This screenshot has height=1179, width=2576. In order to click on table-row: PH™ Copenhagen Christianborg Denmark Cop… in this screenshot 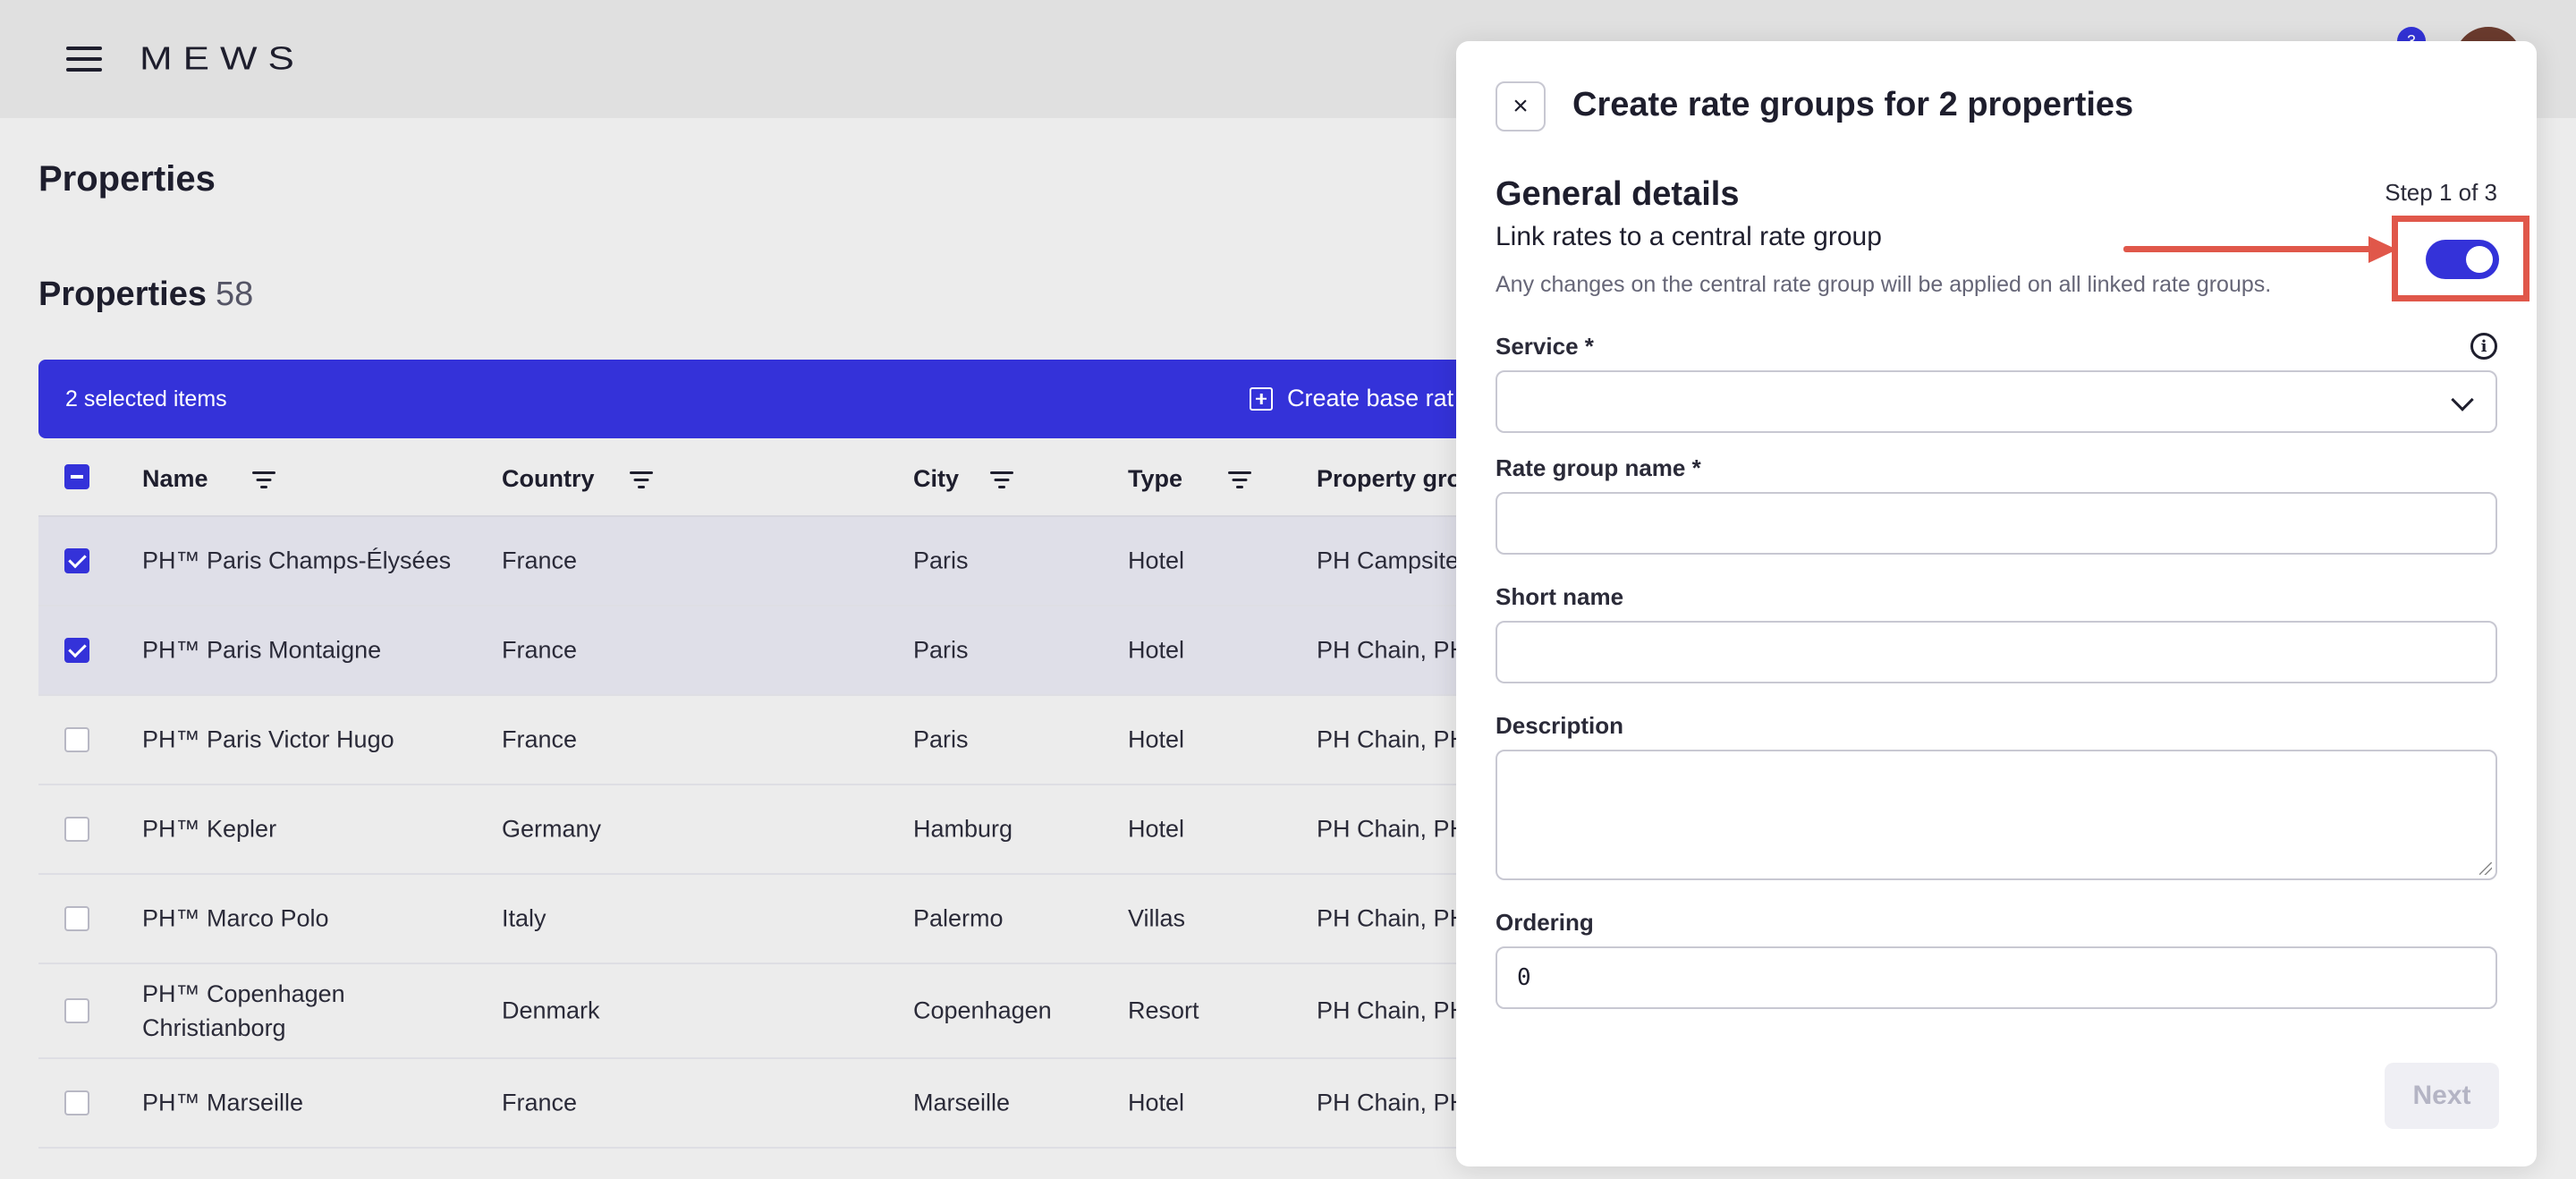, I will do `click(762, 1012)`.